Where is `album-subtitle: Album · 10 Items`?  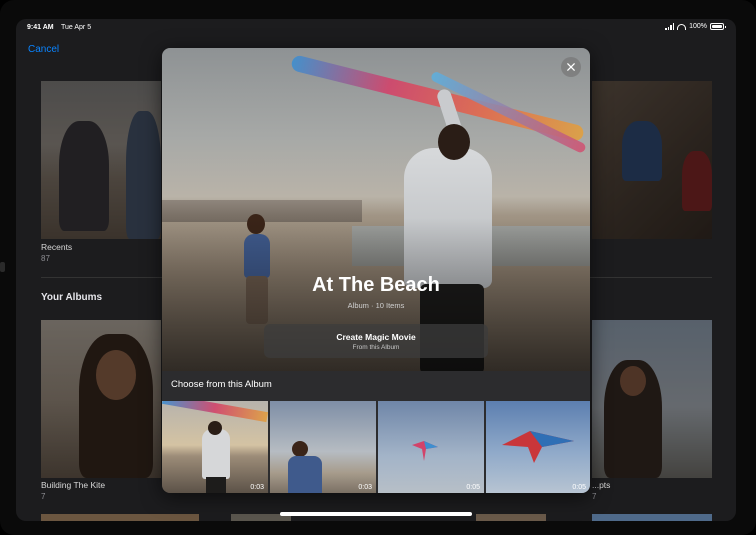 album-subtitle: Album · 10 Items is located at coordinates (376, 305).